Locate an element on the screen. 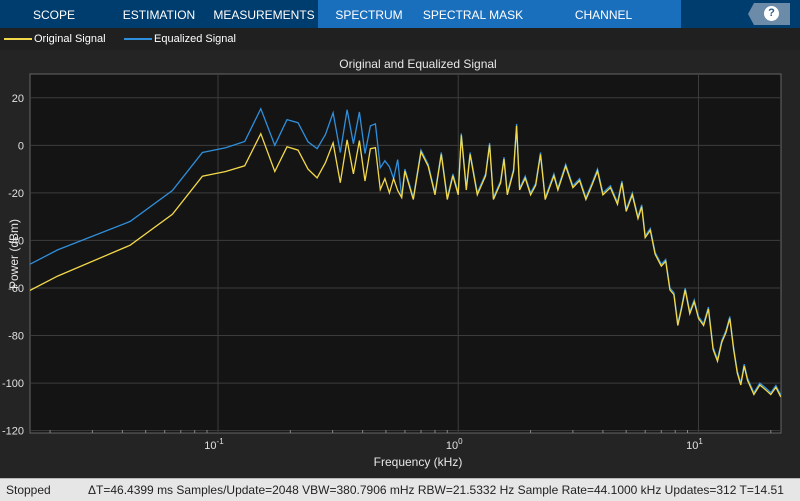  y-tick-label: -20 is located at coordinates (16, 194).